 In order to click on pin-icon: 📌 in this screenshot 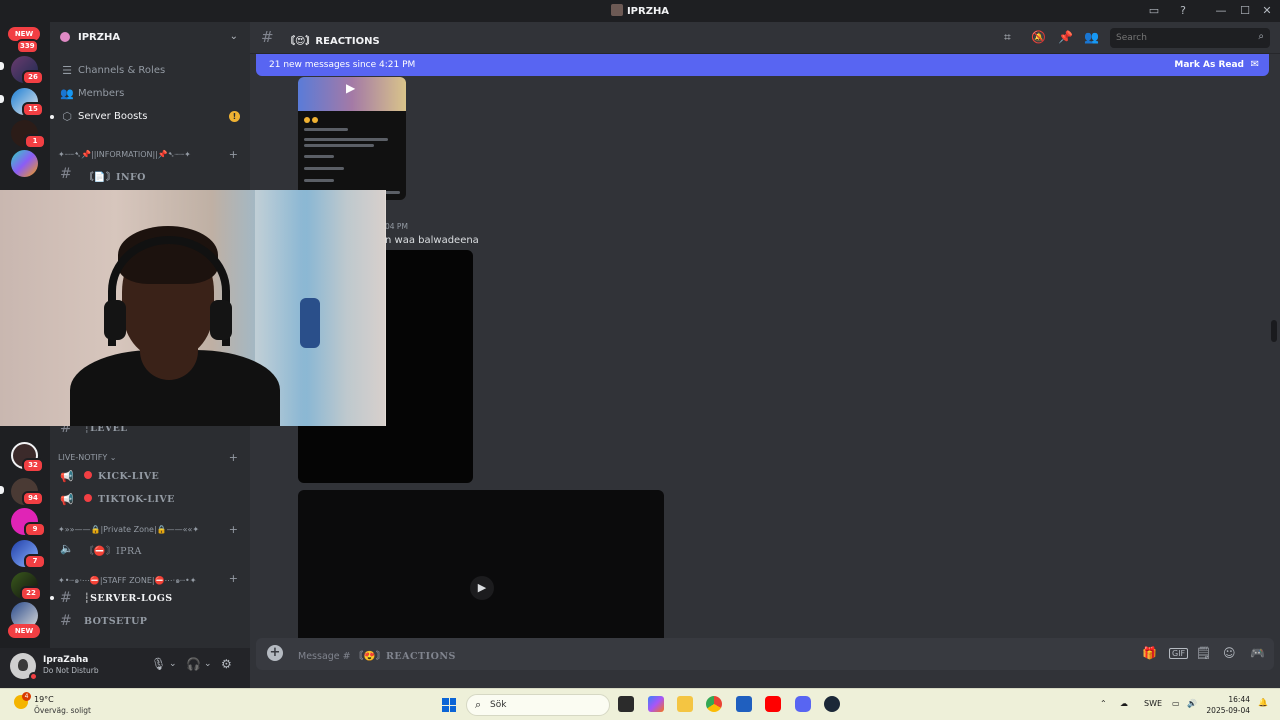, I will do `click(1065, 37)`.